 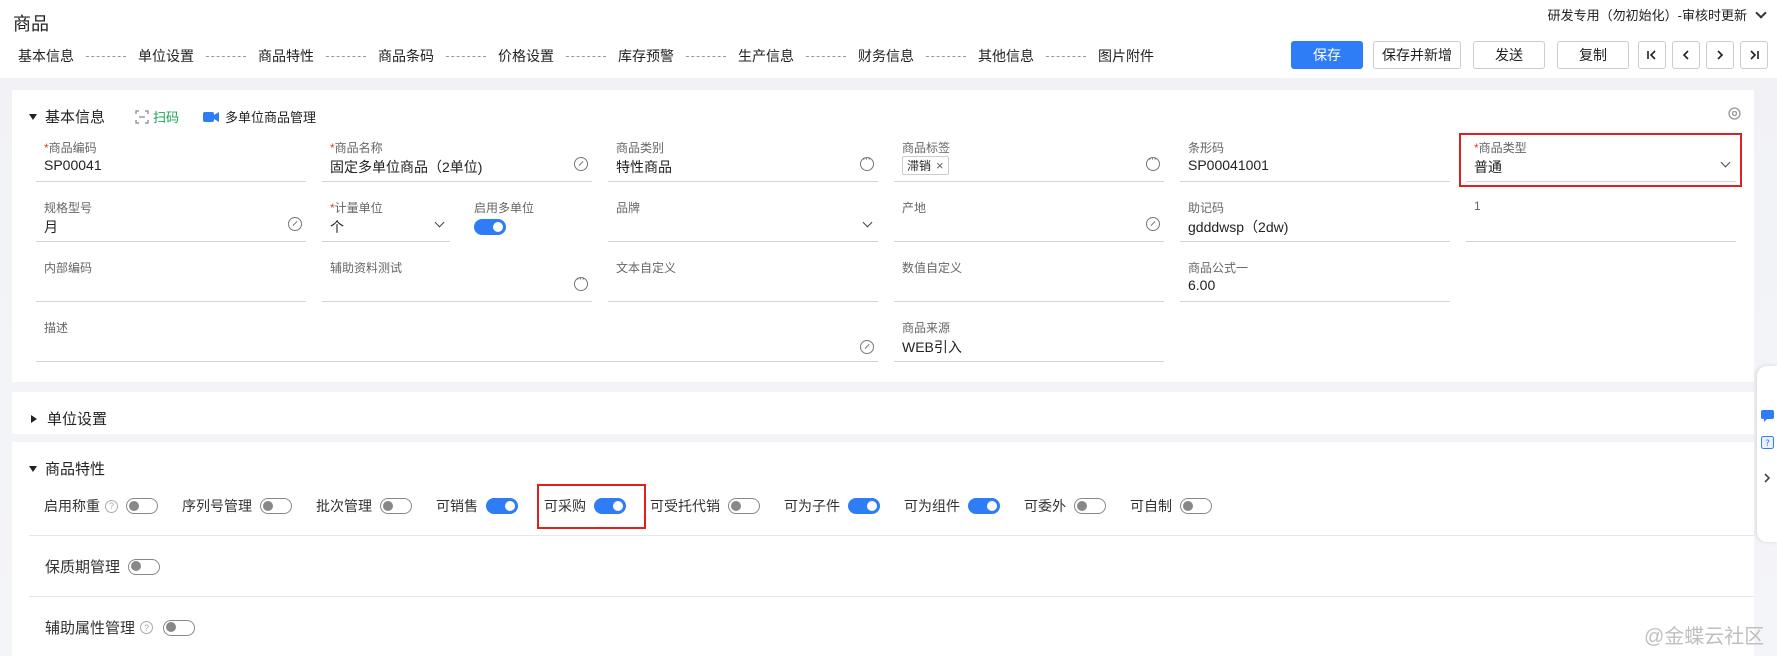 I want to click on nav-tab-finance: 财务信息, so click(x=886, y=56).